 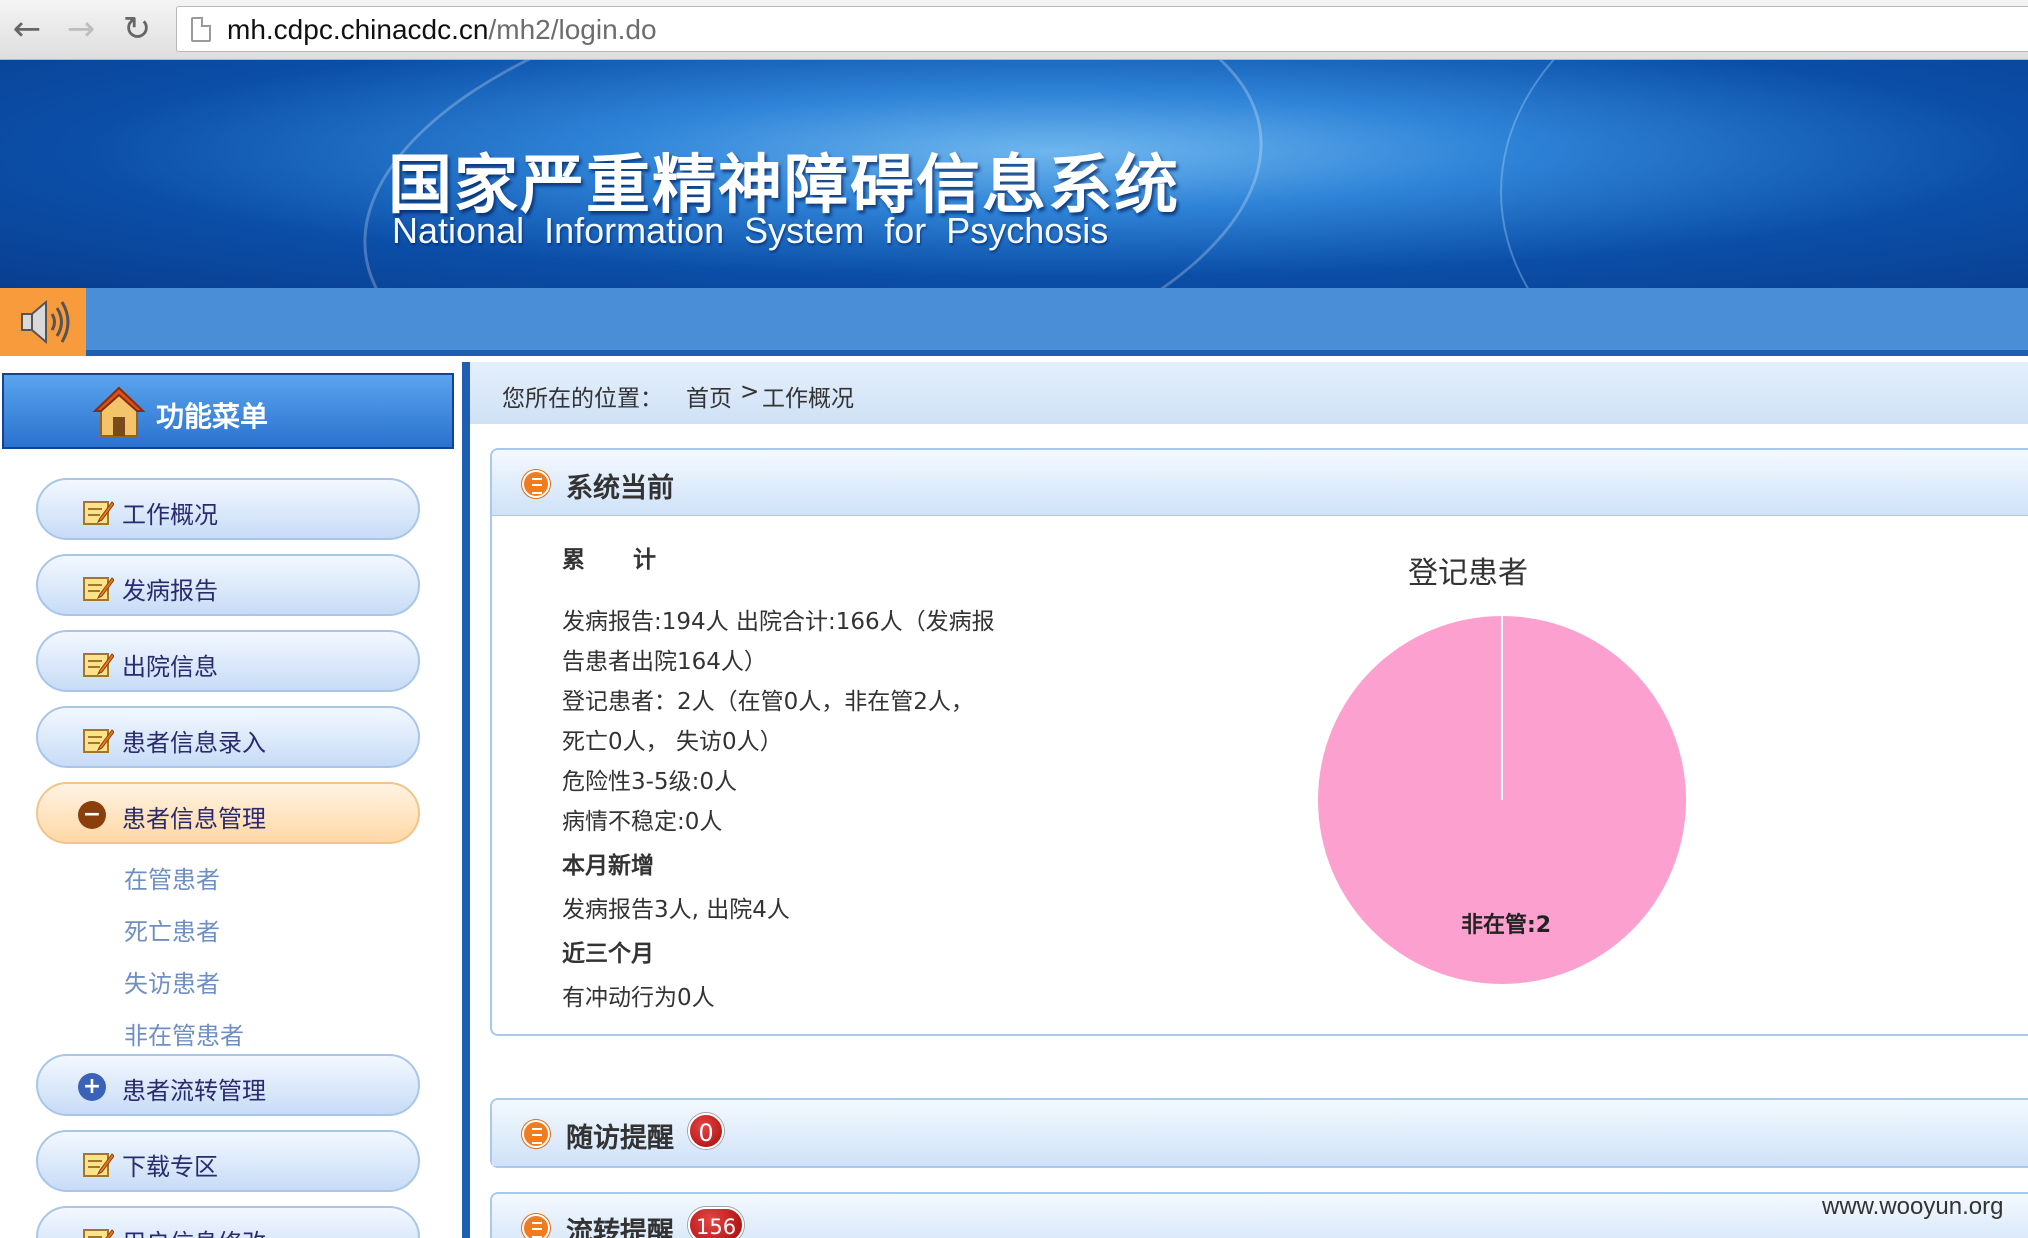 What do you see at coordinates (1014, 322) in the screenshot?
I see `top-strip` at bounding box center [1014, 322].